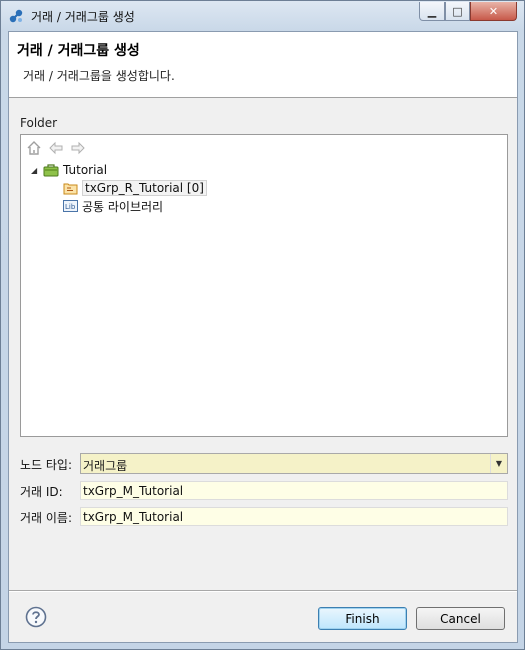  Describe the element at coordinates (294, 516) in the screenshot. I see `tx-name-input` at that location.